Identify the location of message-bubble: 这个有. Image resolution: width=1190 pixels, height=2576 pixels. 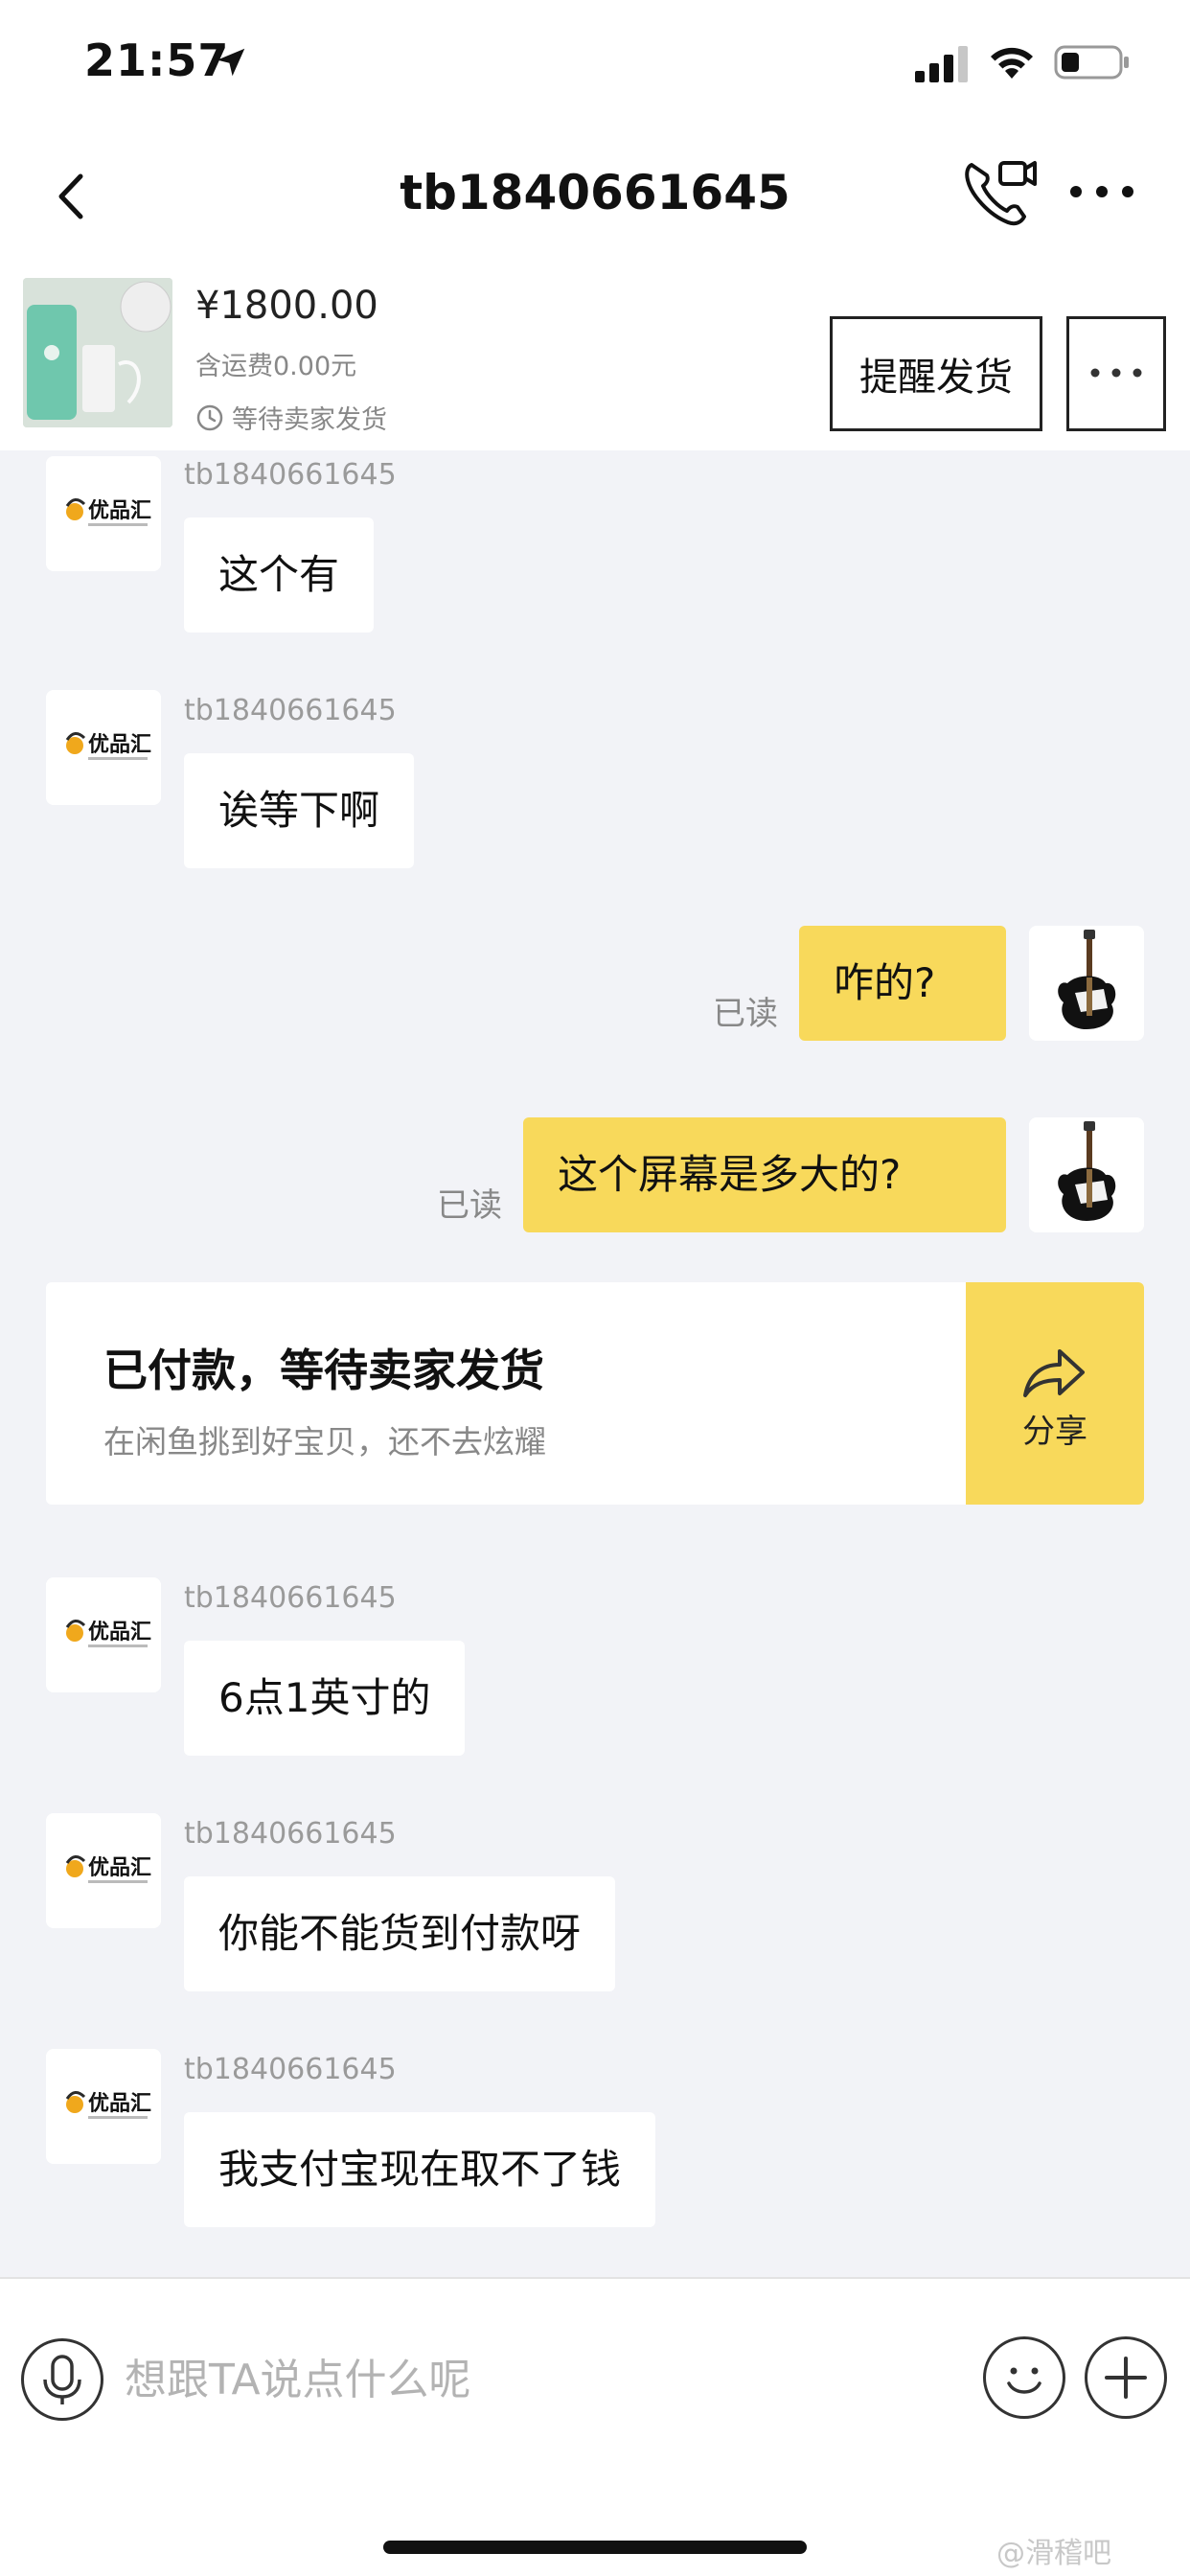
(279, 575).